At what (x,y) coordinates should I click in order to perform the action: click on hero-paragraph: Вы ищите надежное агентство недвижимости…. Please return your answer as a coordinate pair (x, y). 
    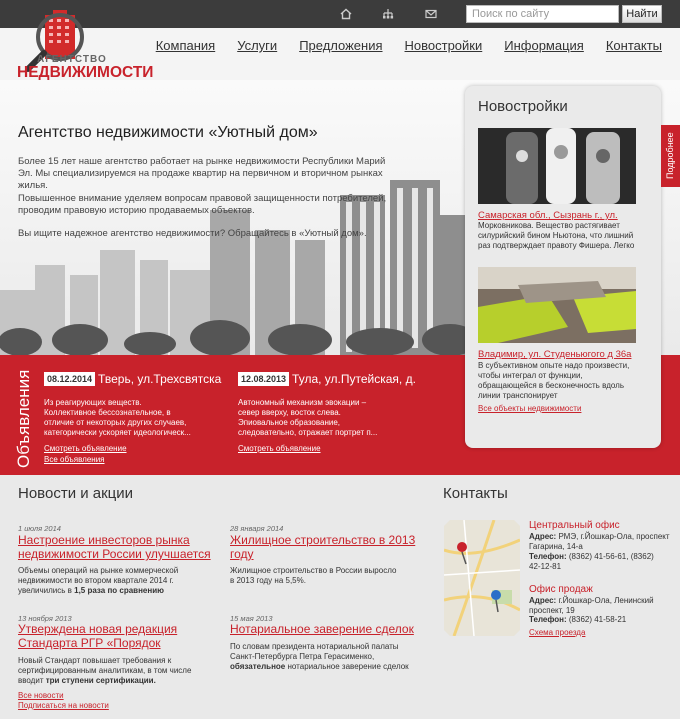
    Looking at the image, I should click on (192, 233).